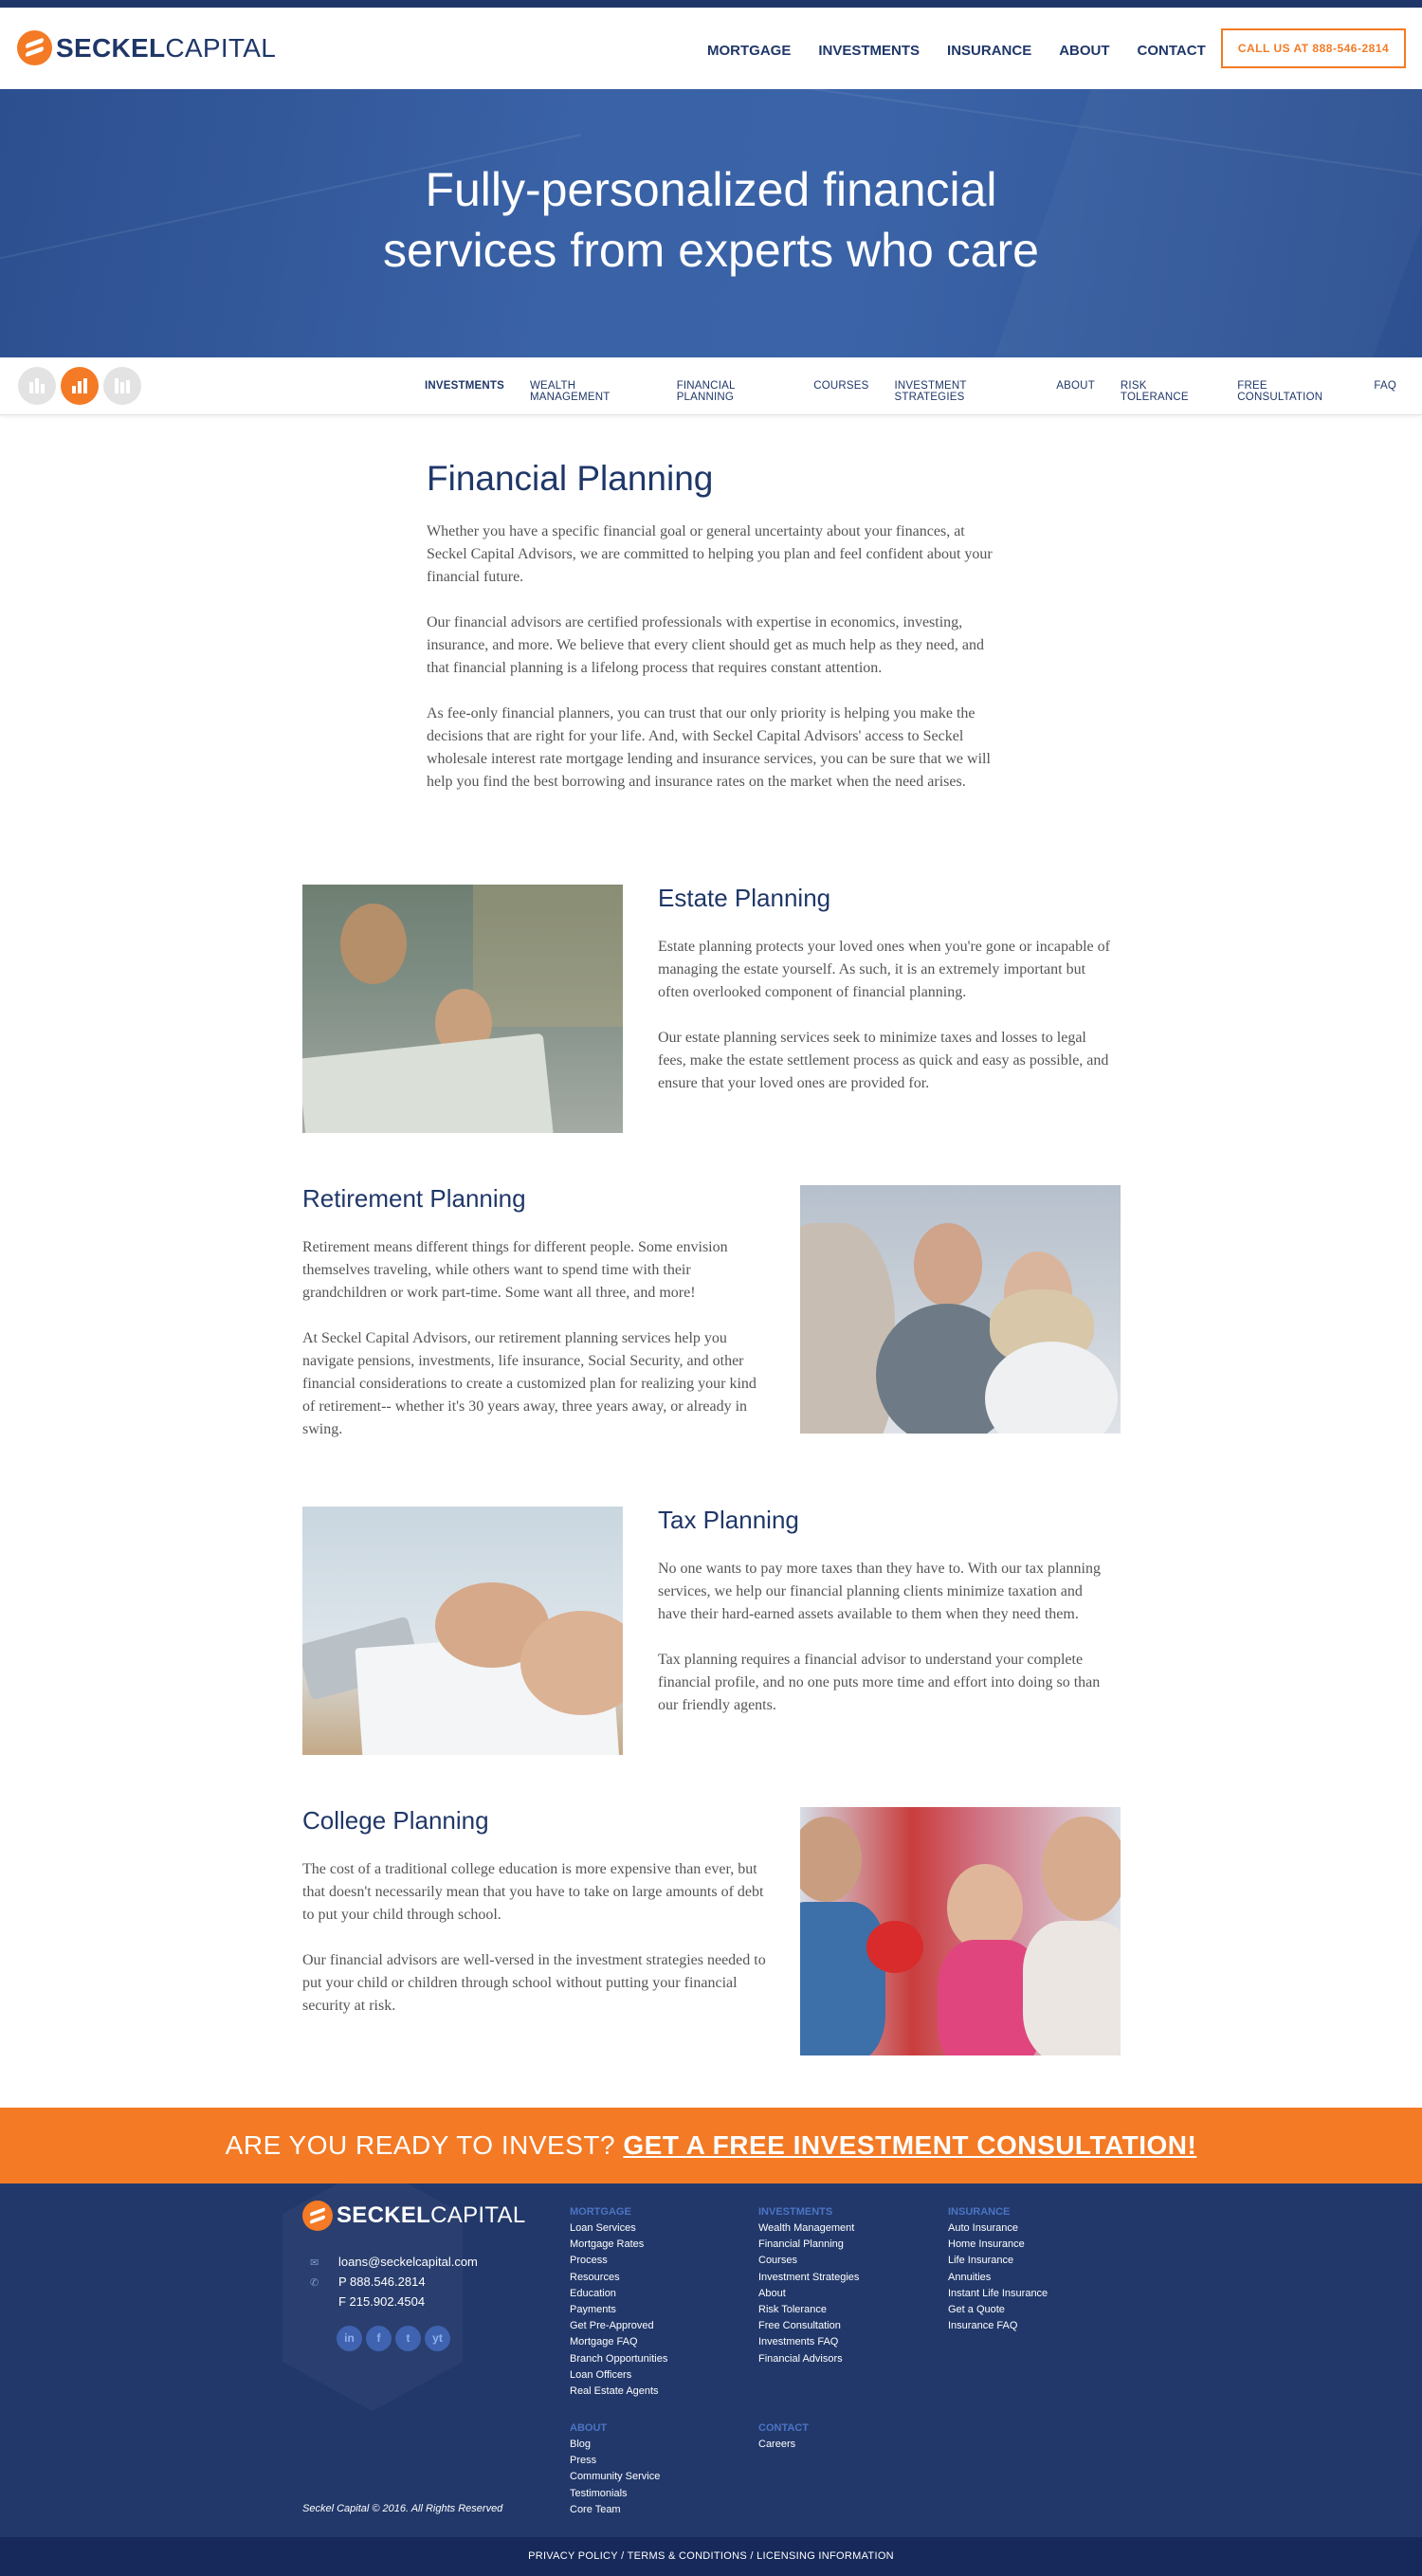 Image resolution: width=1422 pixels, height=2576 pixels. I want to click on footer-link: Payments, so click(618, 2310).